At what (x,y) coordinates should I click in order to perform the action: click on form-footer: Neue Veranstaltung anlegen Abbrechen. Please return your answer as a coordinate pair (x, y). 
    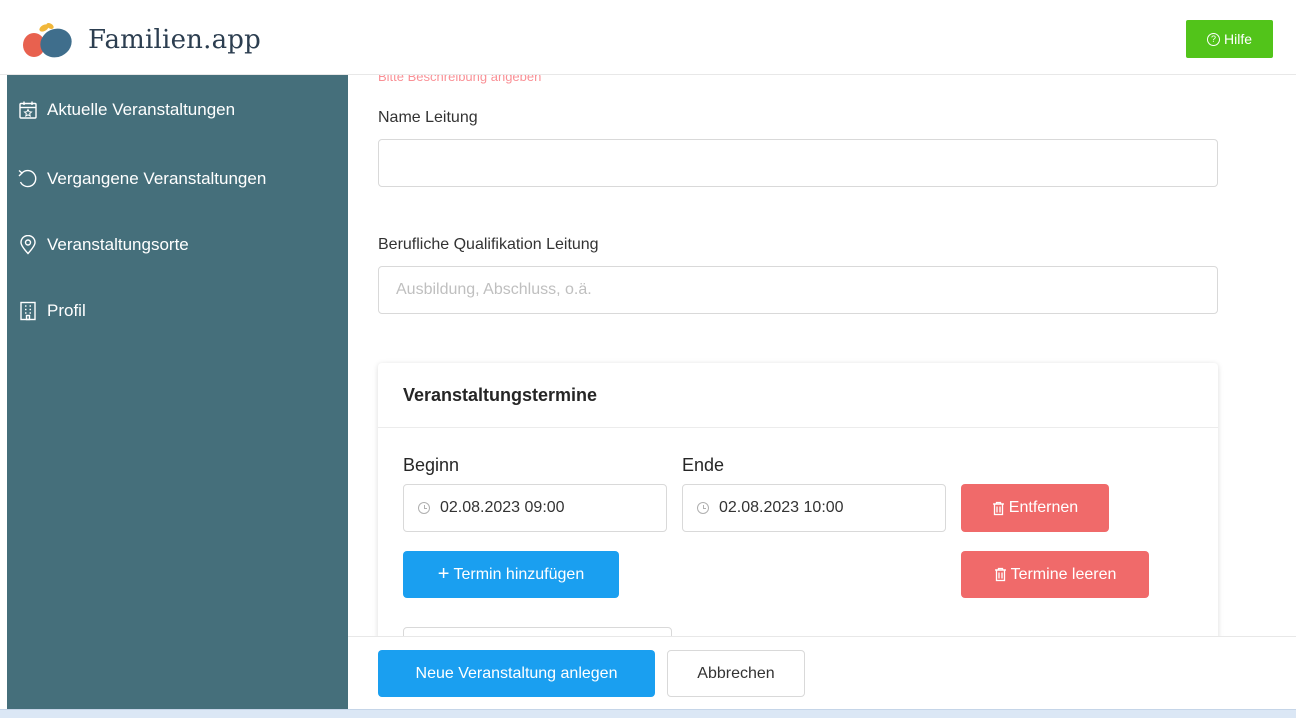
    Looking at the image, I should click on (822, 672).